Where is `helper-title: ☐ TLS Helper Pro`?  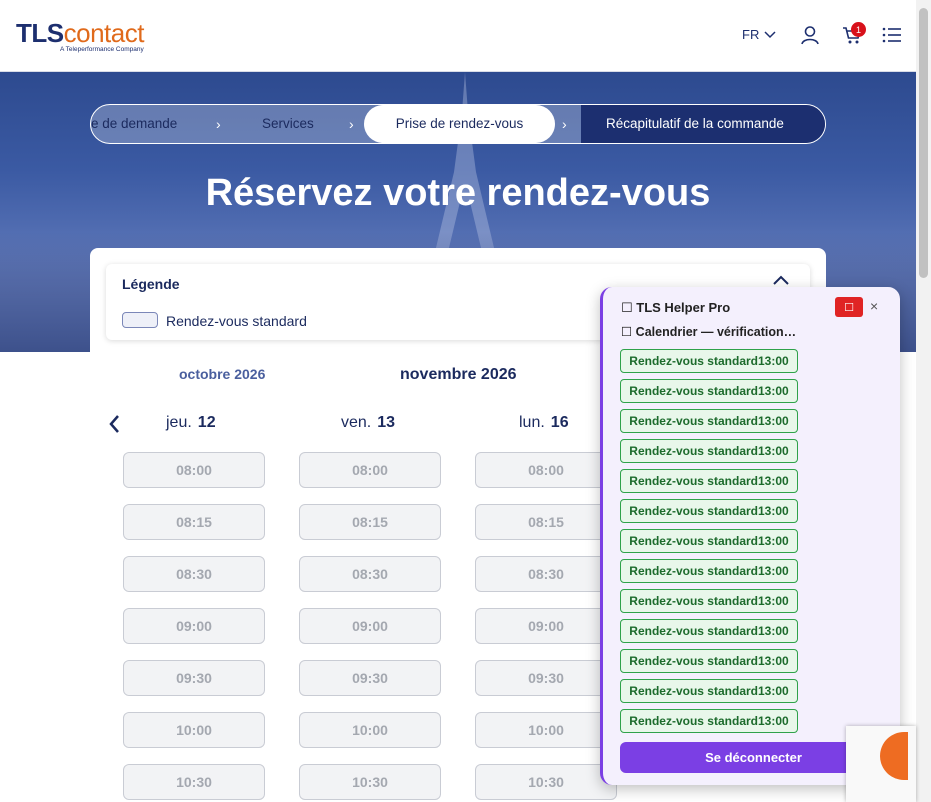
helper-title: ☐ TLS Helper Pro is located at coordinates (676, 307).